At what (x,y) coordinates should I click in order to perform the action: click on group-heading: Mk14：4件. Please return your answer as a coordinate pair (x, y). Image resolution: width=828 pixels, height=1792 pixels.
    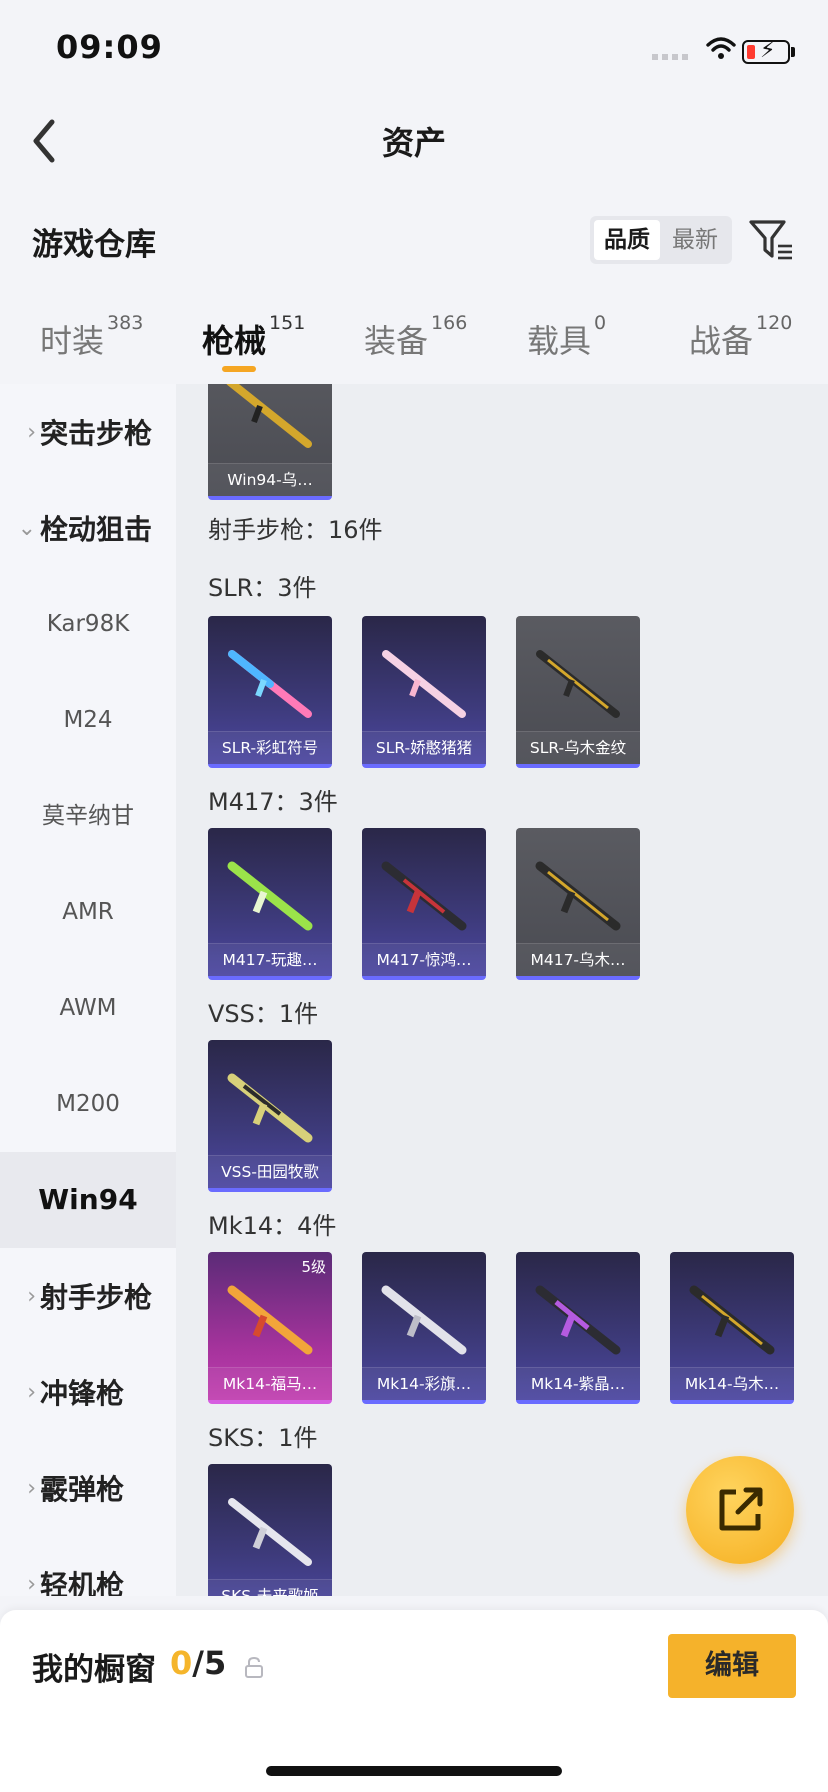
    Looking at the image, I should click on (272, 1226).